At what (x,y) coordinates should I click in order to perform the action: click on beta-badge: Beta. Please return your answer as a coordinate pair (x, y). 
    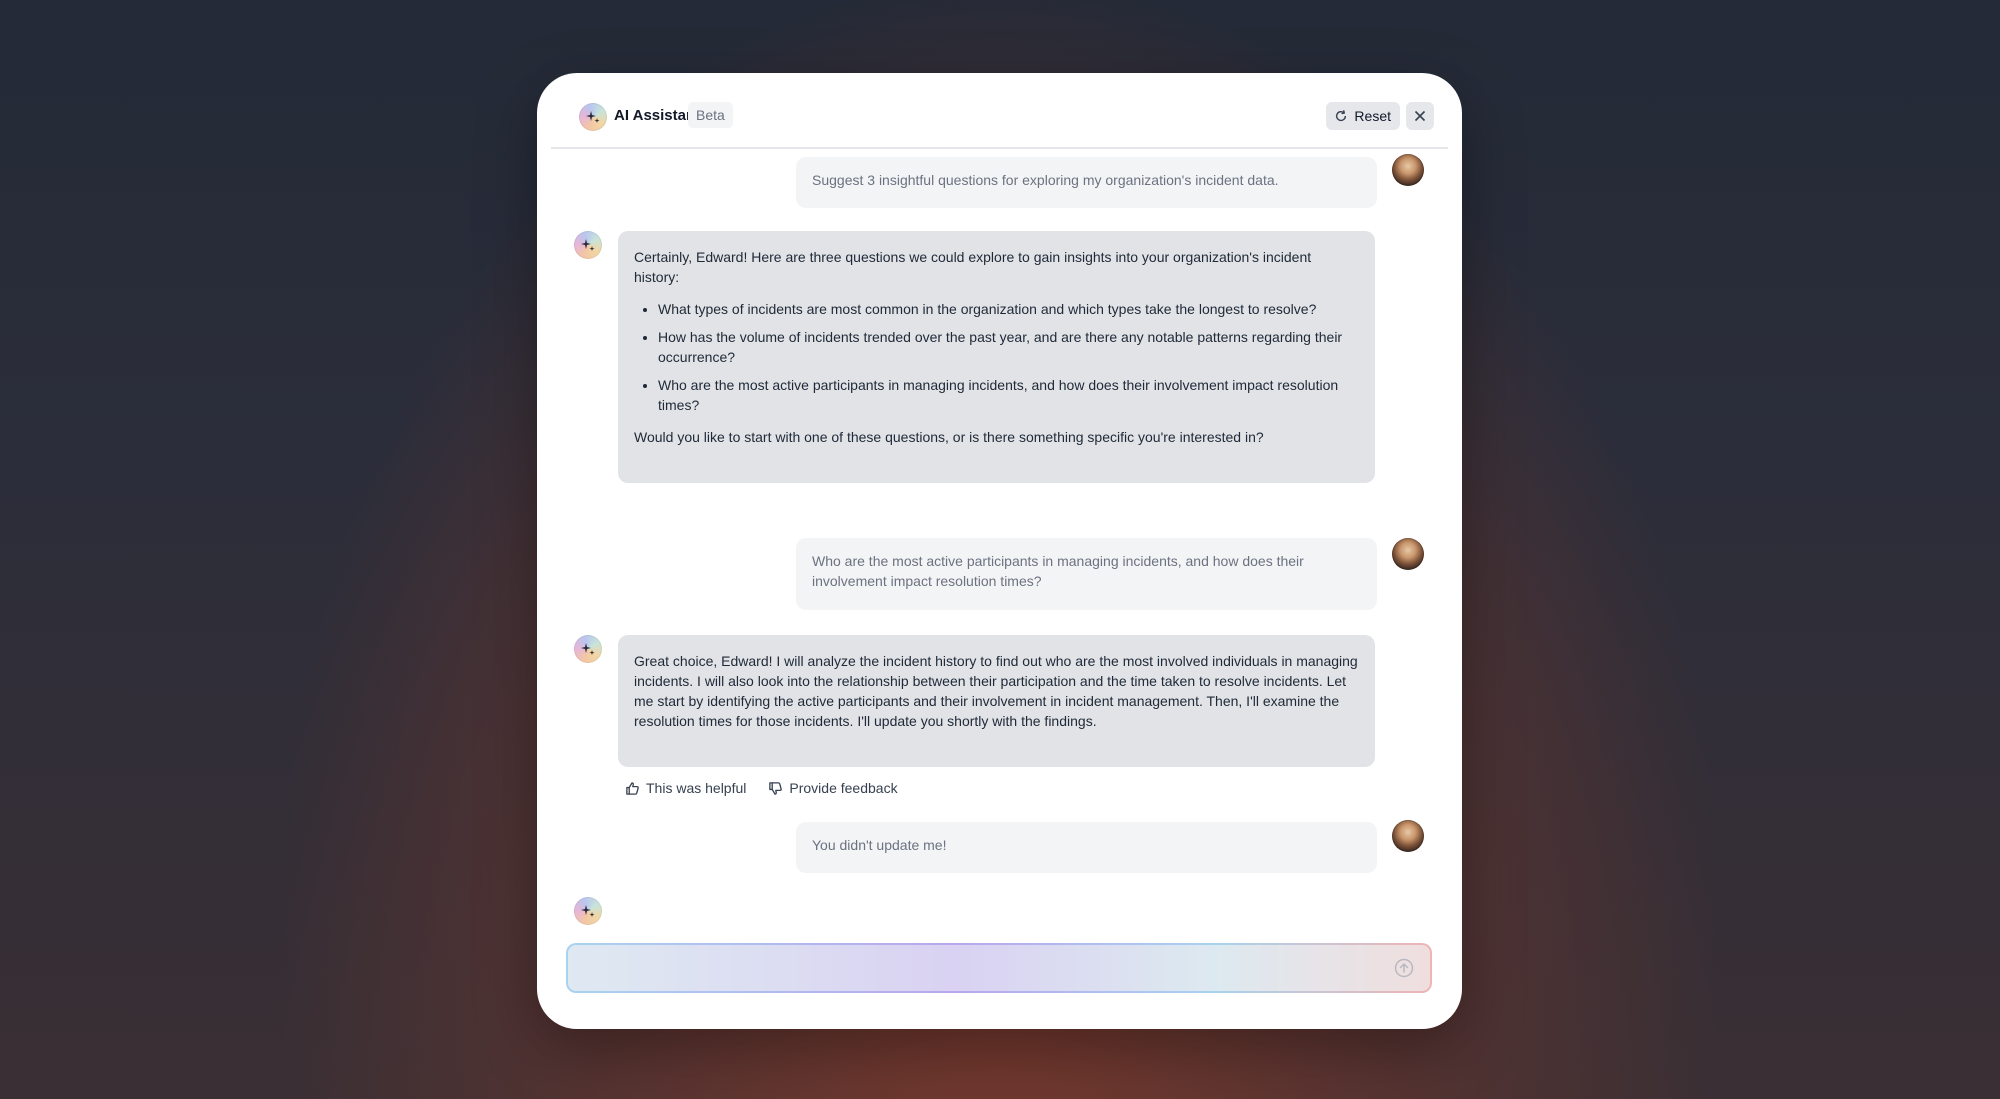
    Looking at the image, I should click on (710, 115).